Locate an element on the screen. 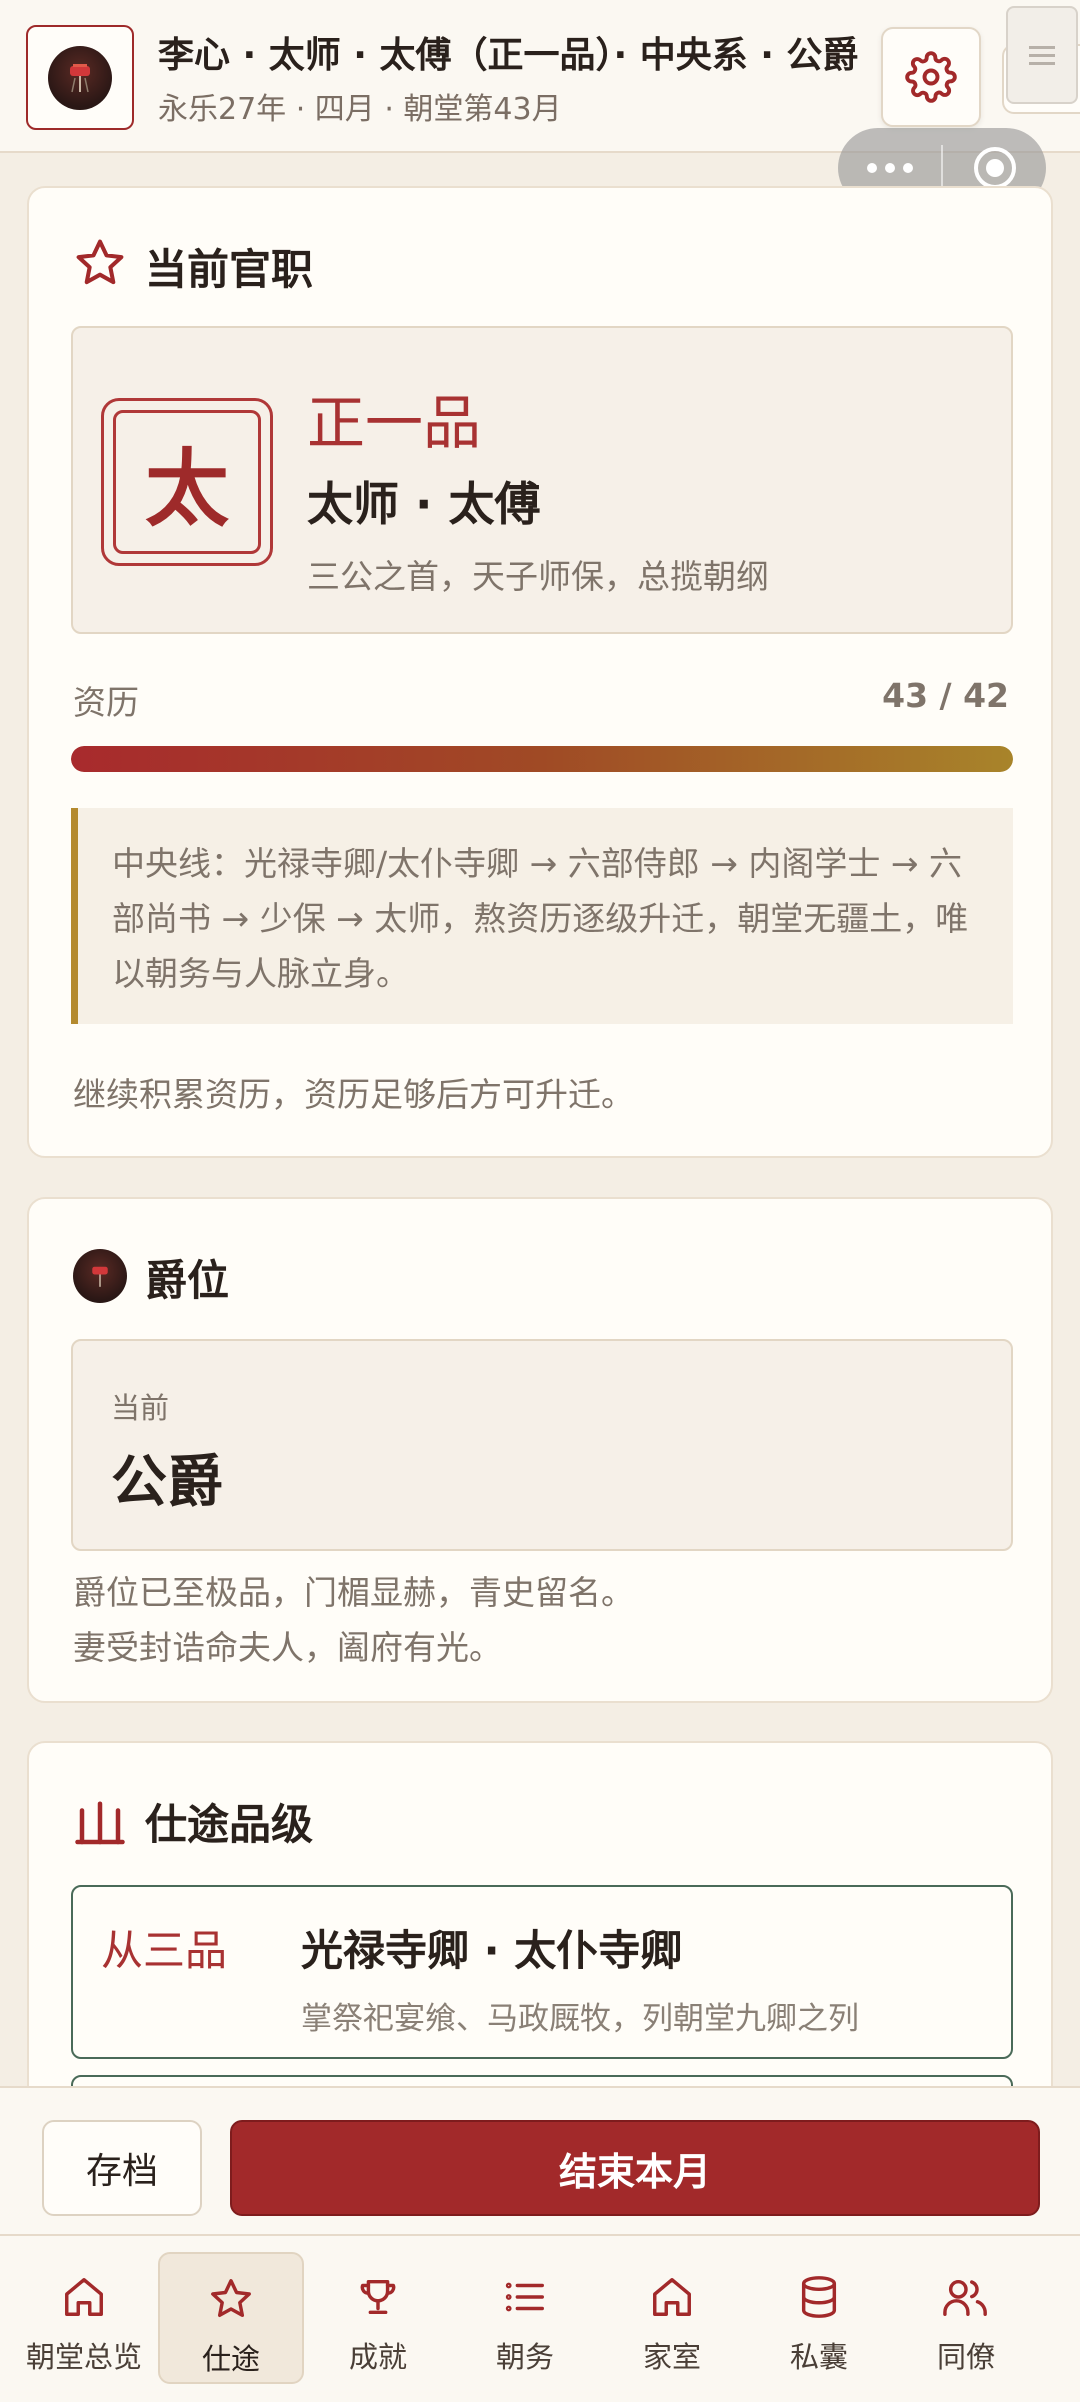 The image size is (1080, 2402). nav-item-colleagues: 同僚 is located at coordinates (966, 2318).